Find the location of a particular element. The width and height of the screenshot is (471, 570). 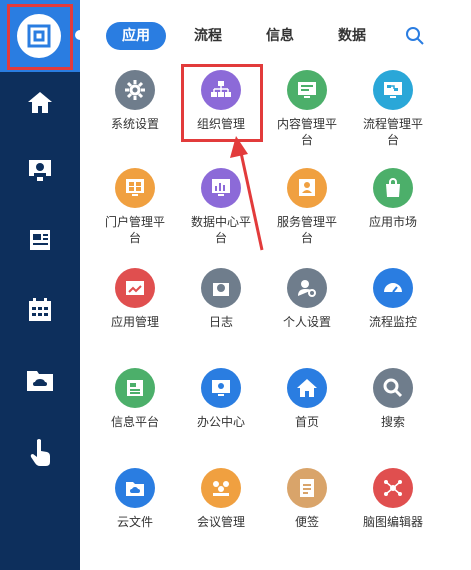

log-icon is located at coordinates (221, 288).